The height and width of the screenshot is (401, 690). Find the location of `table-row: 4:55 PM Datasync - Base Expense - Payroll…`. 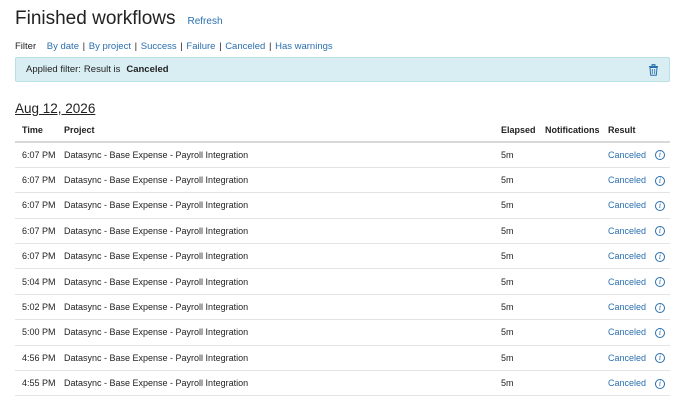

table-row: 4:55 PM Datasync - Base Expense - Payroll… is located at coordinates (342, 383).